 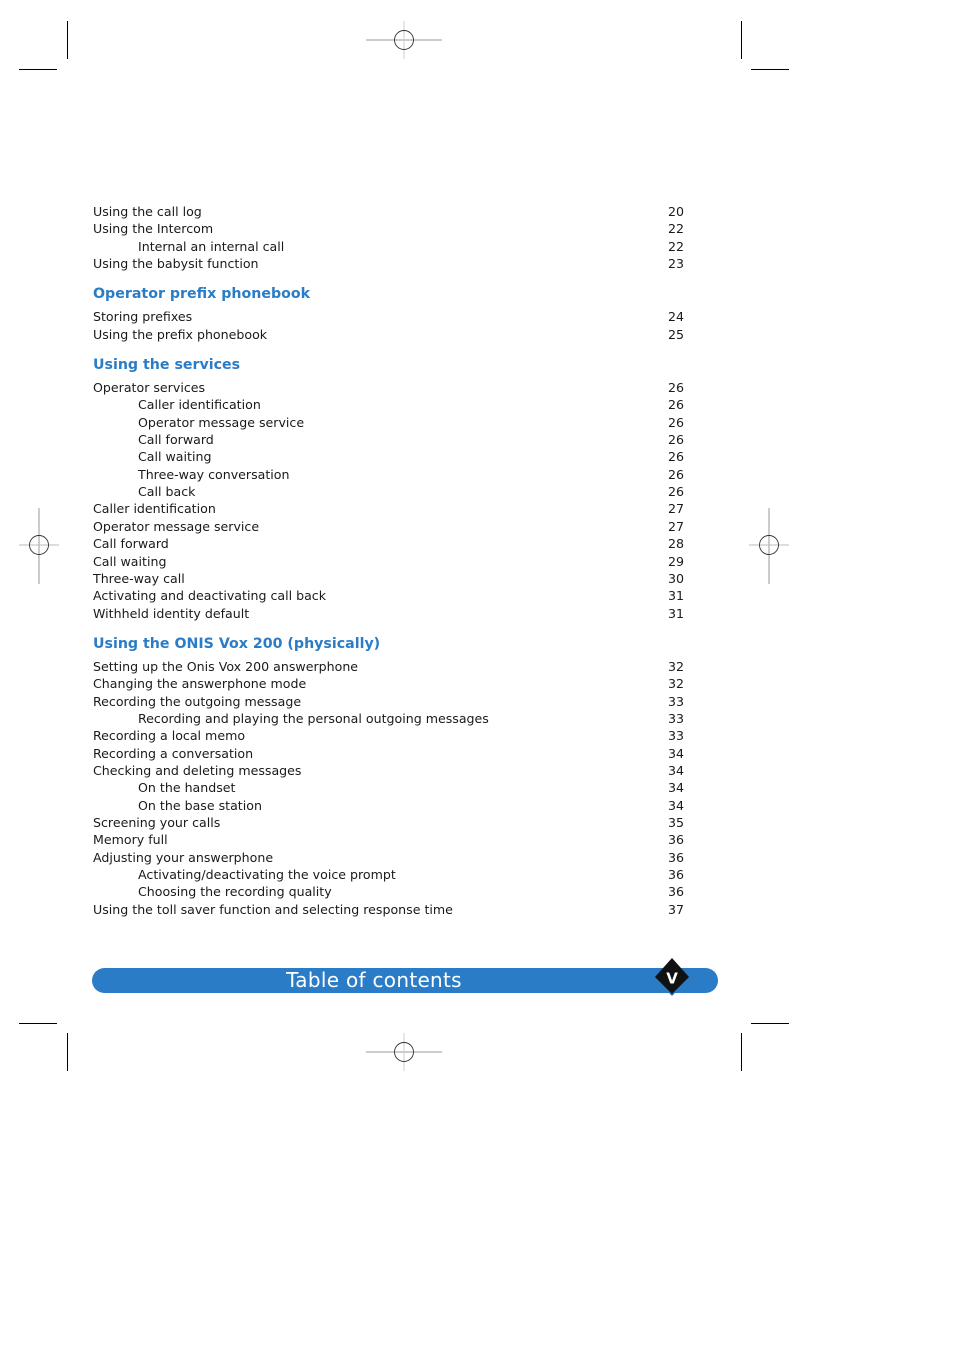 I want to click on toc-entry-label: Three-way conversation, so click(x=214, y=474).